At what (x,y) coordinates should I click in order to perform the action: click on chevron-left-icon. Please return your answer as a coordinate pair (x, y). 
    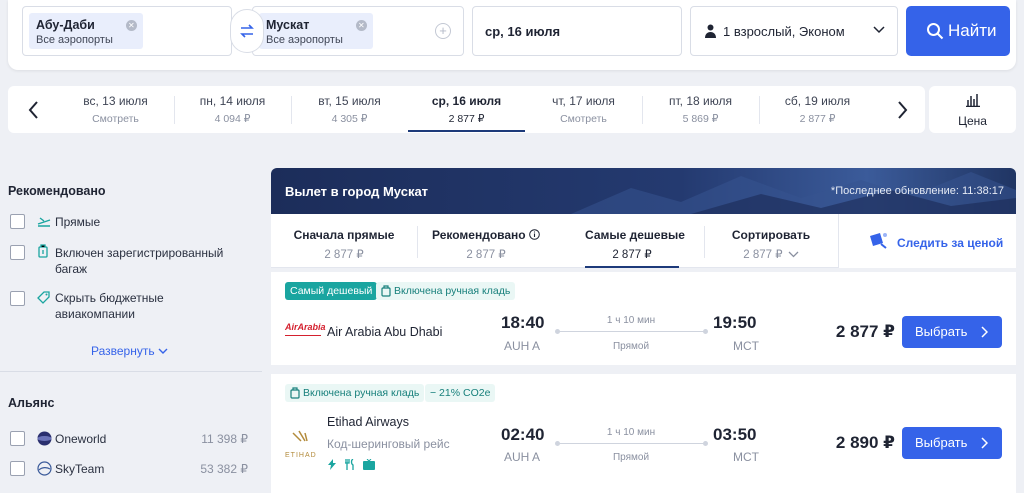
    Looking at the image, I should click on (34, 110).